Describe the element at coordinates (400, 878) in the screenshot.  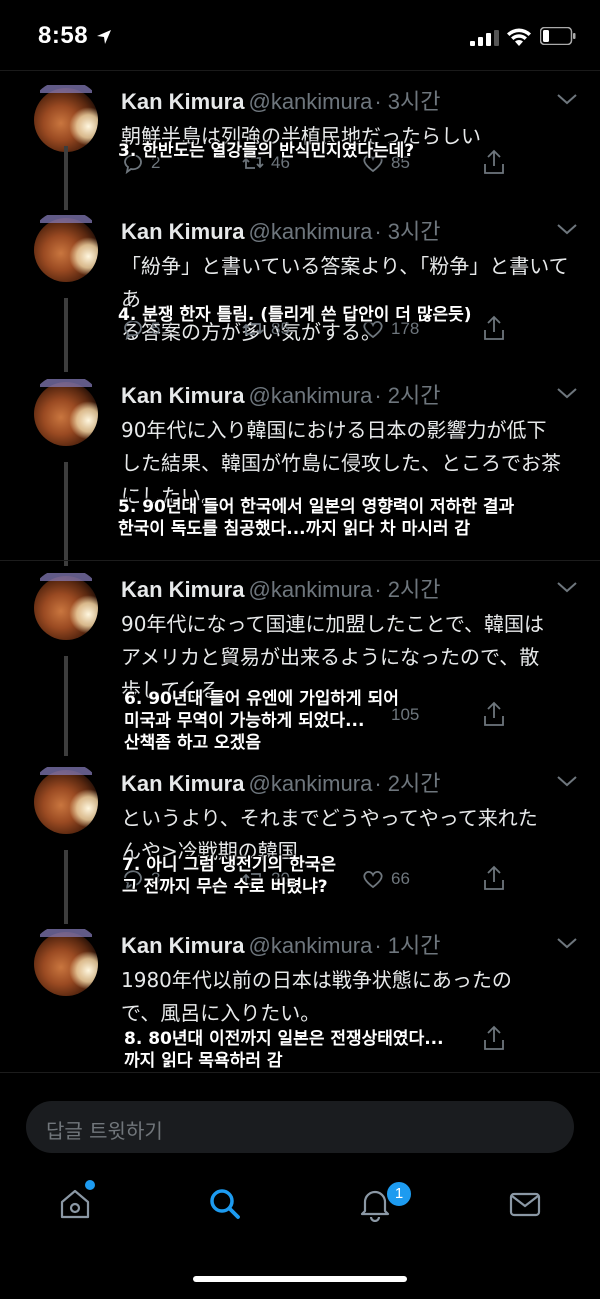
I see `like-count: 66` at that location.